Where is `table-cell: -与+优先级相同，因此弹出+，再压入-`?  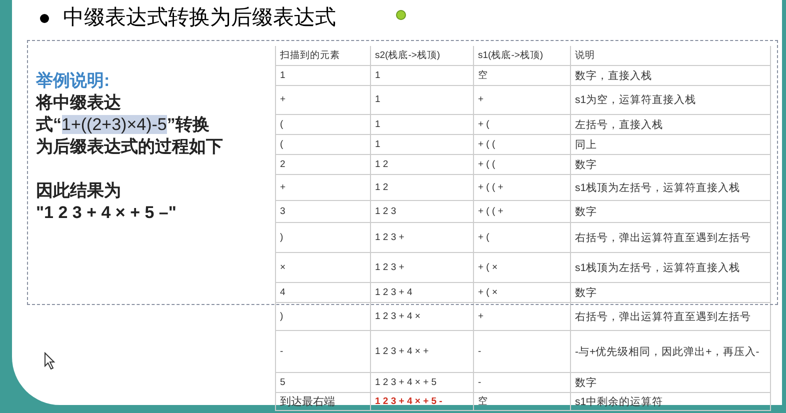 table-cell: -与+优先级相同，因此弹出+，再压入- is located at coordinates (671, 352).